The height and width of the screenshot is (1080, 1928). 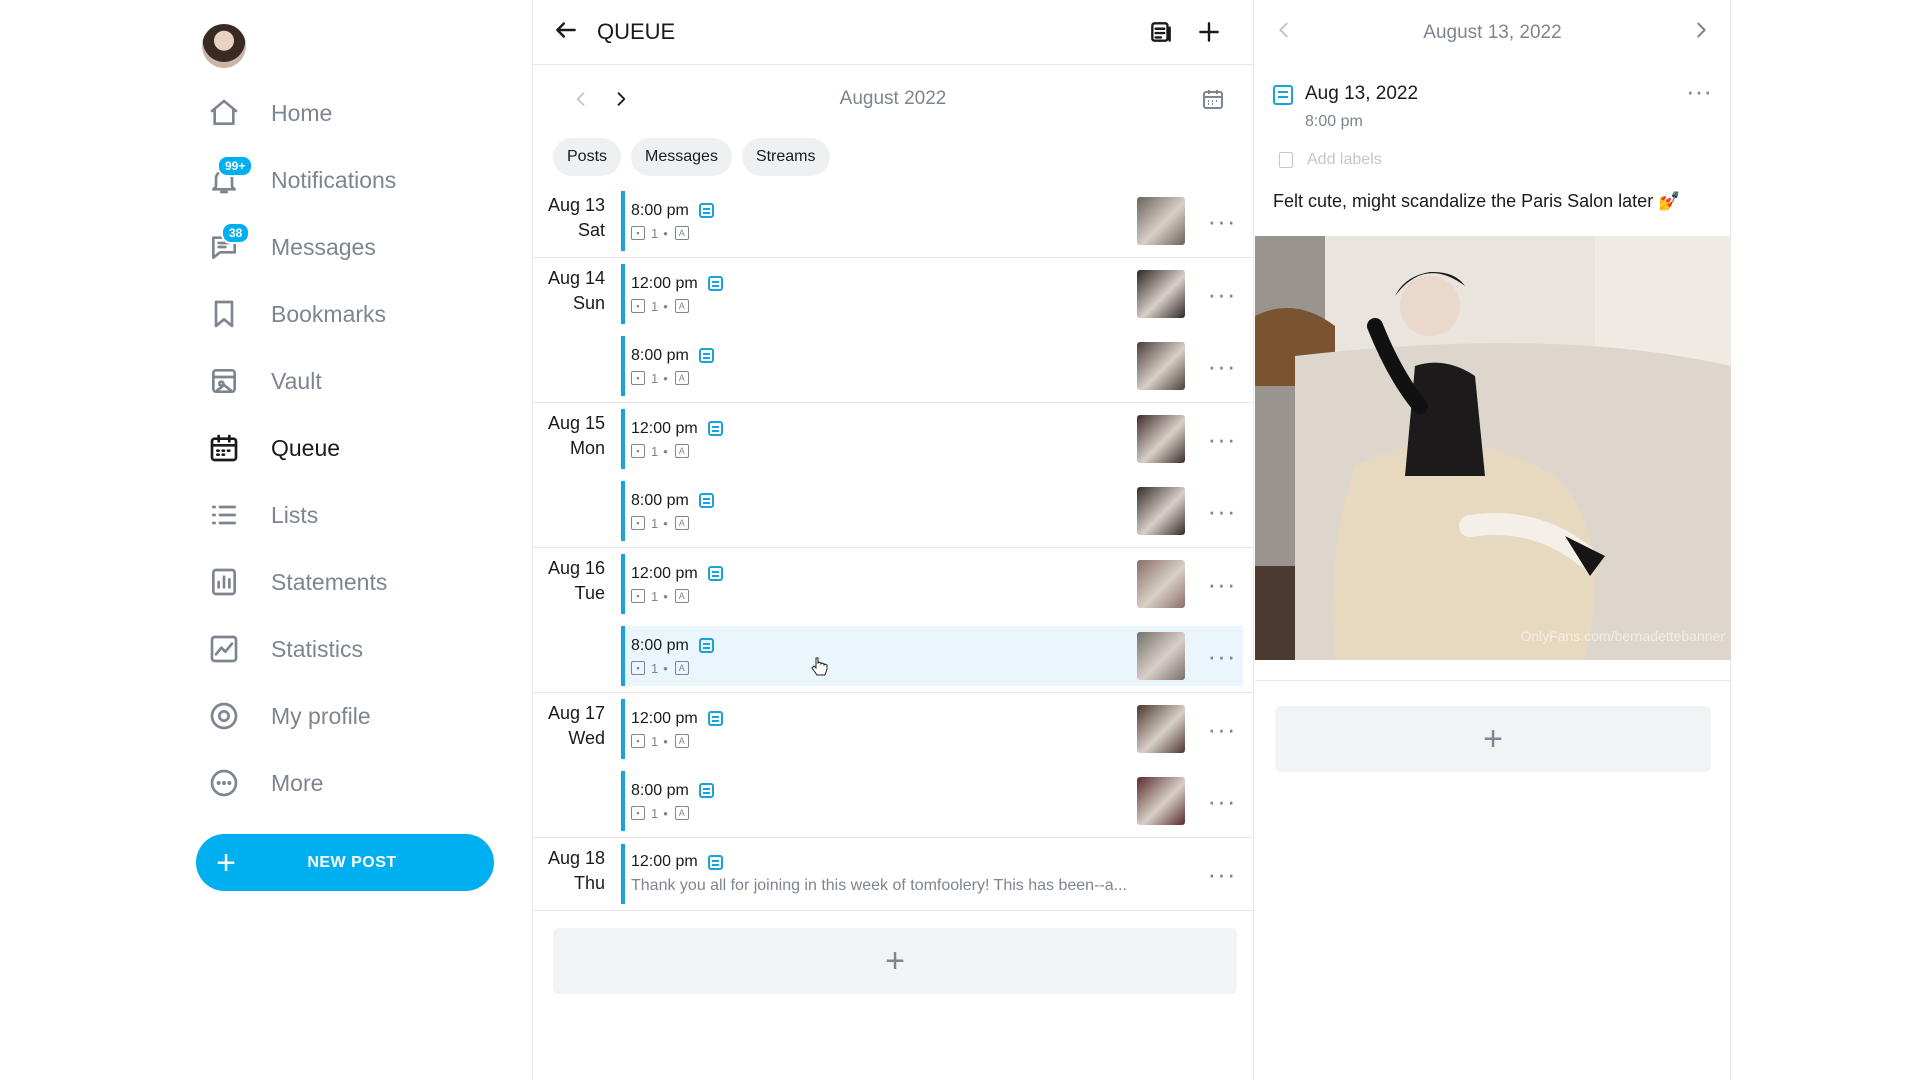 What do you see at coordinates (576, 568) in the screenshot?
I see `entry-date: Aug 16` at bounding box center [576, 568].